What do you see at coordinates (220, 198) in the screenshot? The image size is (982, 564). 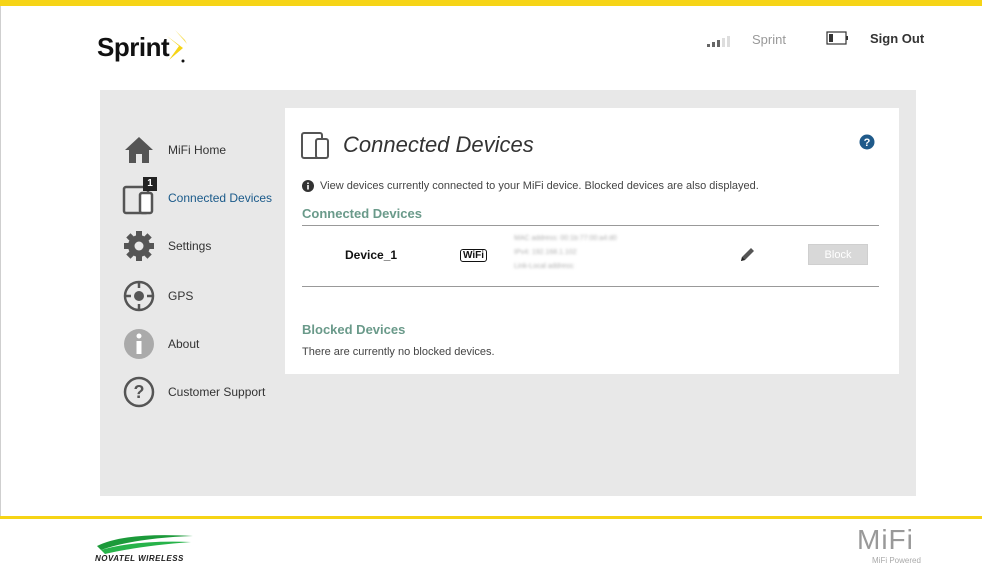 I see `sidebar-item-label: Connected Devices` at bounding box center [220, 198].